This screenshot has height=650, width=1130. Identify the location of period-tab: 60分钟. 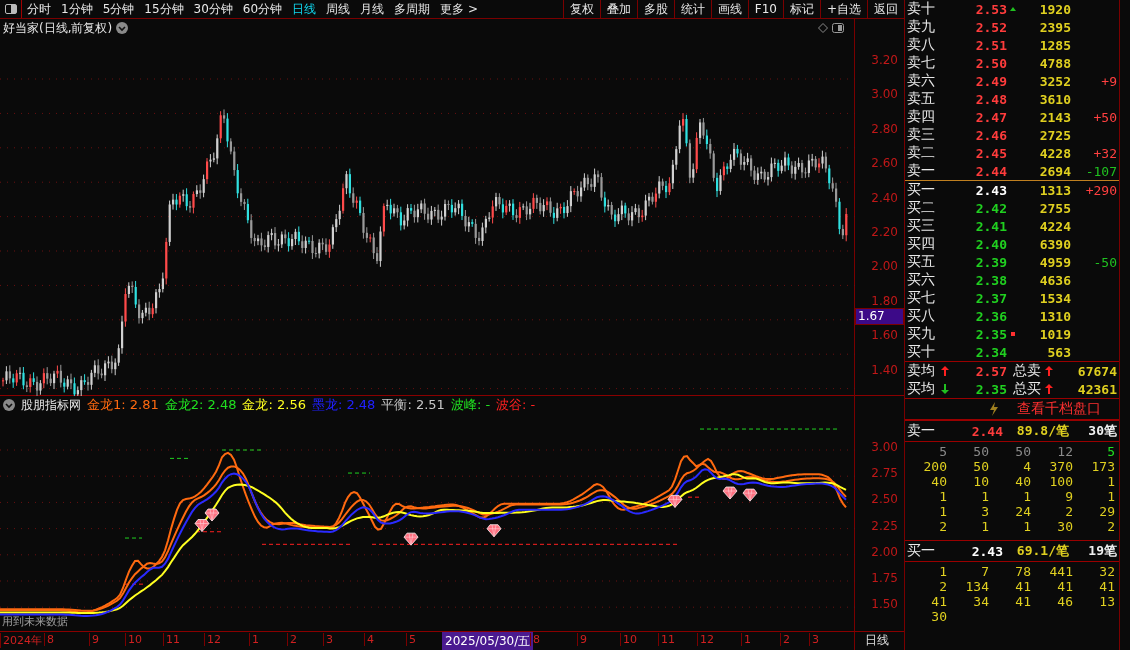
(262, 9).